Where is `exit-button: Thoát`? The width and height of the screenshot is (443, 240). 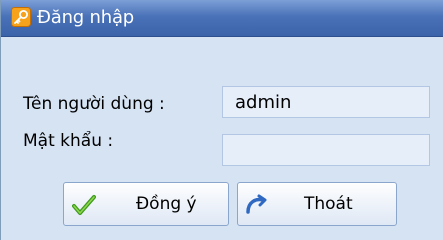 exit-button: Thoát is located at coordinates (317, 204).